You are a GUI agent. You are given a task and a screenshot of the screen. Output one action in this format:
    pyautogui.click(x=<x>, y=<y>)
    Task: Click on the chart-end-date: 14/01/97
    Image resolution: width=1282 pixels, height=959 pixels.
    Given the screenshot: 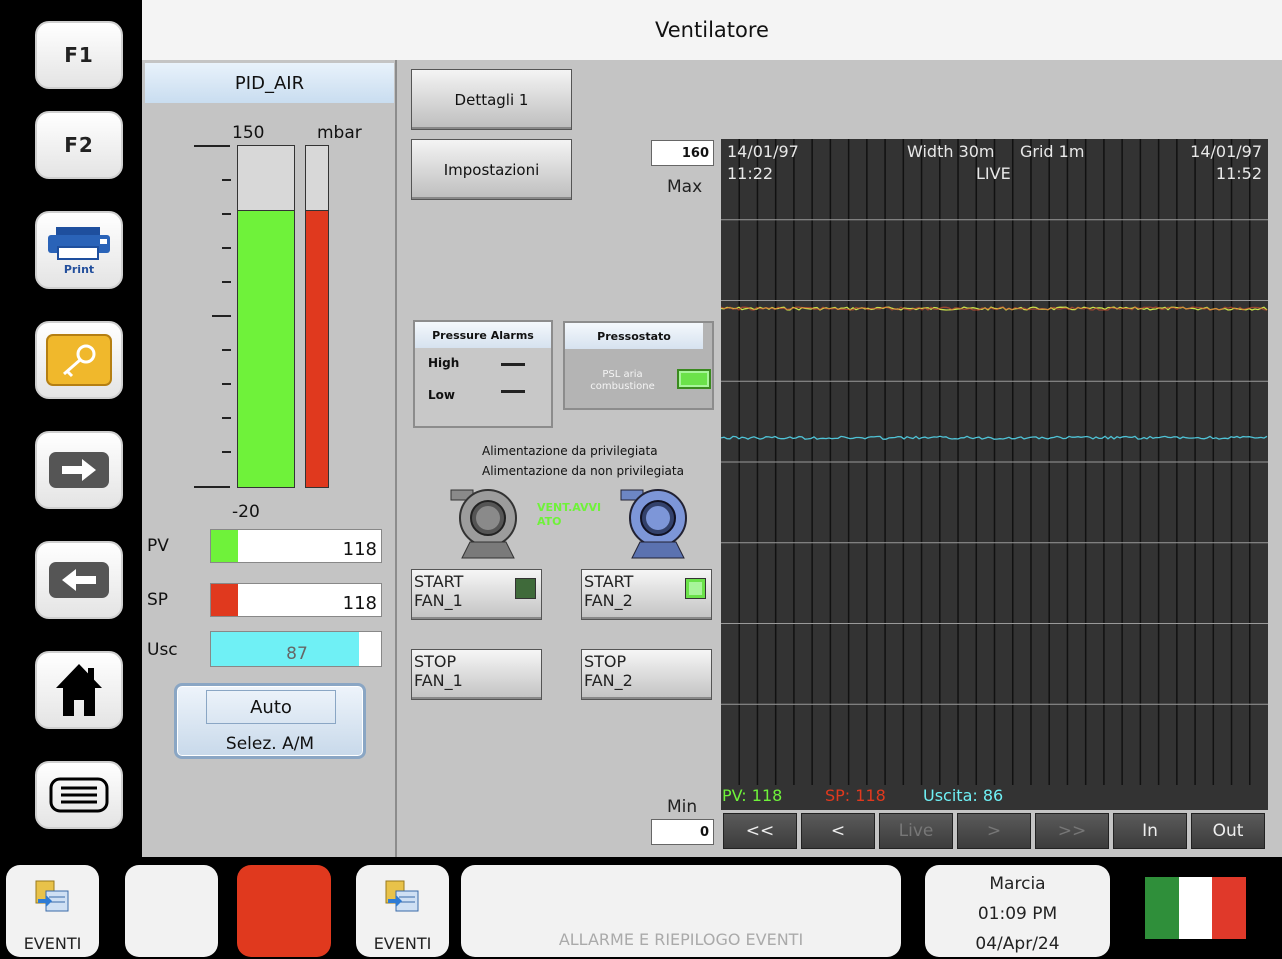 What is the action you would take?
    pyautogui.click(x=1226, y=151)
    